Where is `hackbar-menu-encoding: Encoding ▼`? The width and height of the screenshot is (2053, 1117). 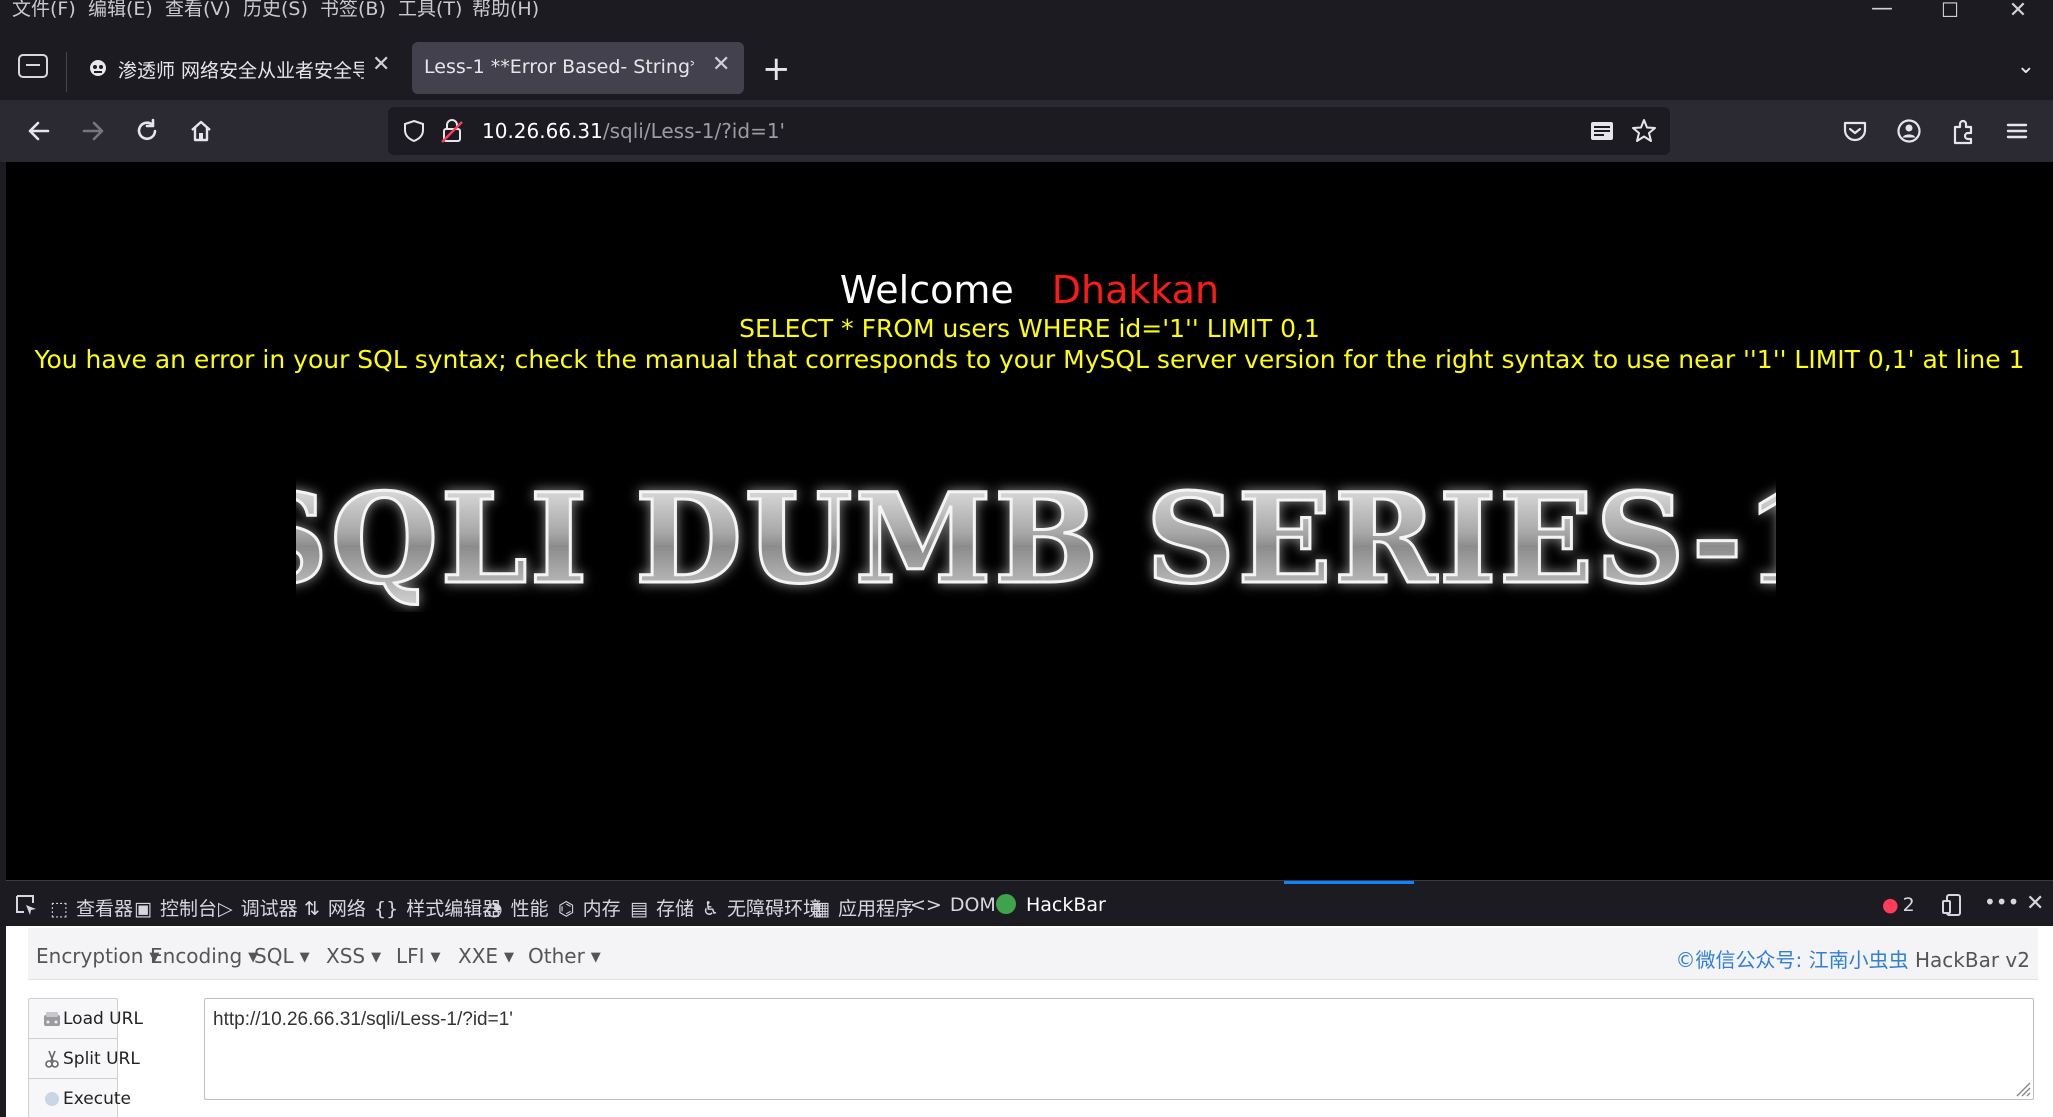
hackbar-menu-encoding: Encoding ▼ is located at coordinates (204, 956).